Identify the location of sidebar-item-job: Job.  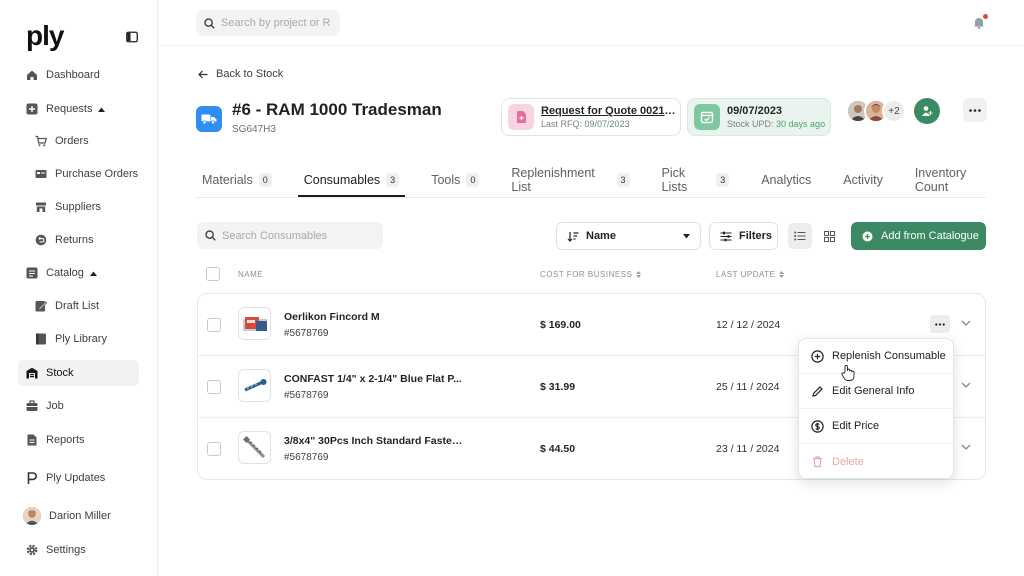
(78, 406).